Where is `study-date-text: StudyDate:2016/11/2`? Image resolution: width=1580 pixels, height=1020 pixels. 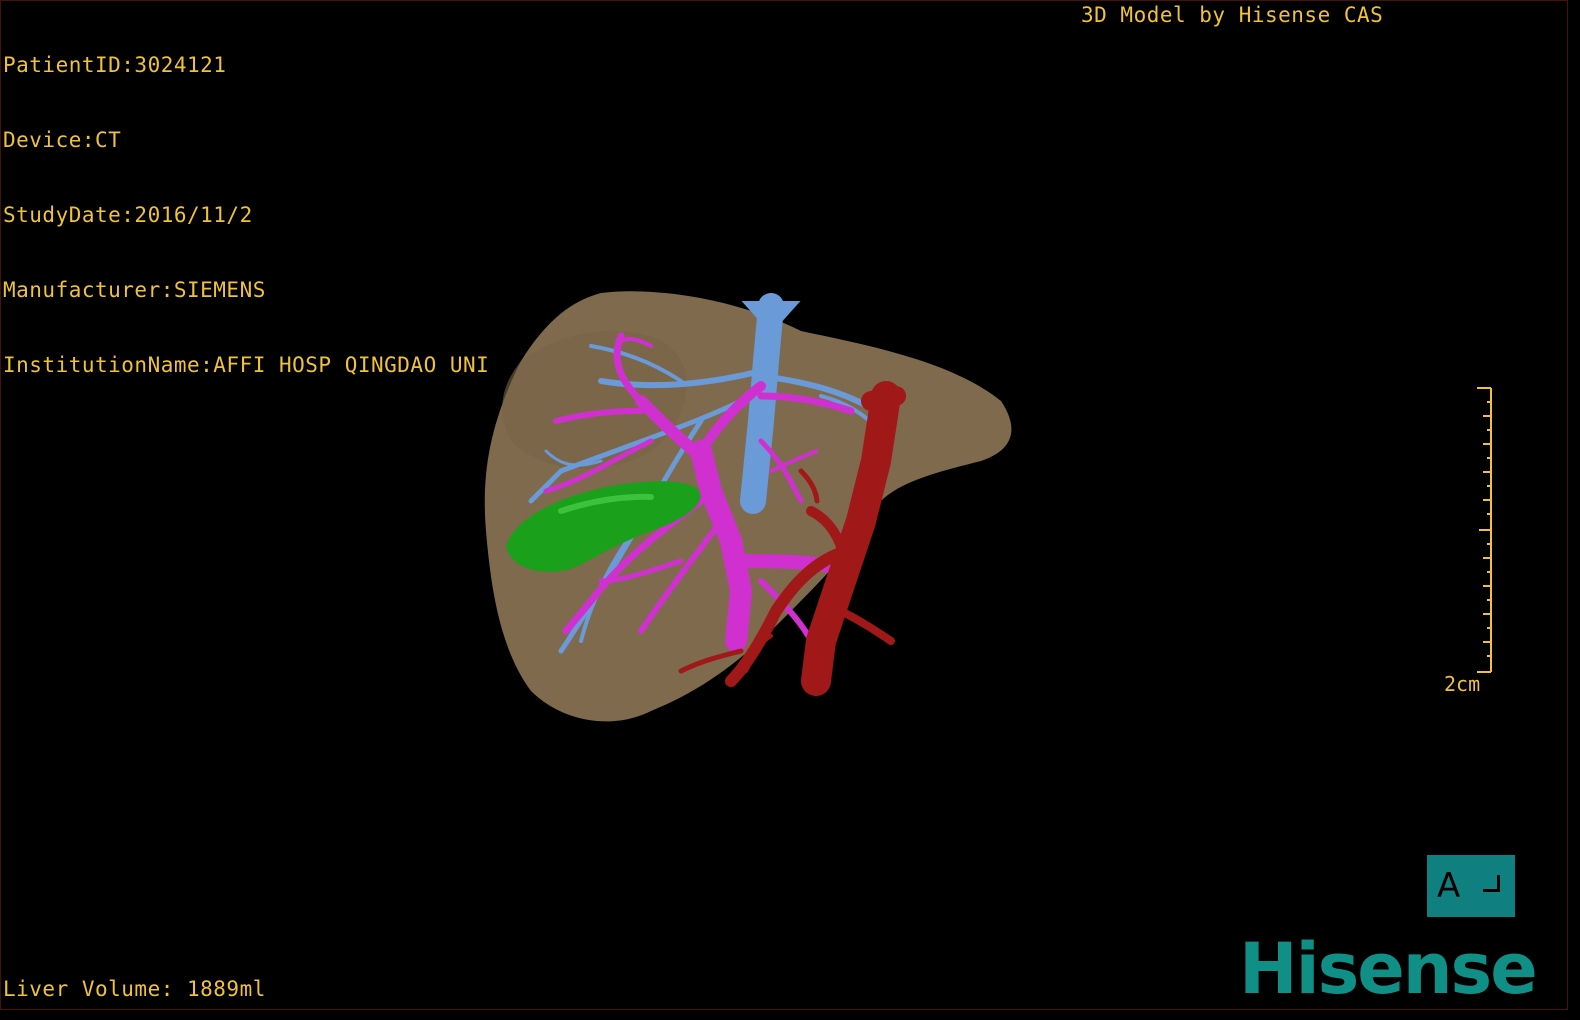 study-date-text: StudyDate:2016/11/2 is located at coordinates (128, 215).